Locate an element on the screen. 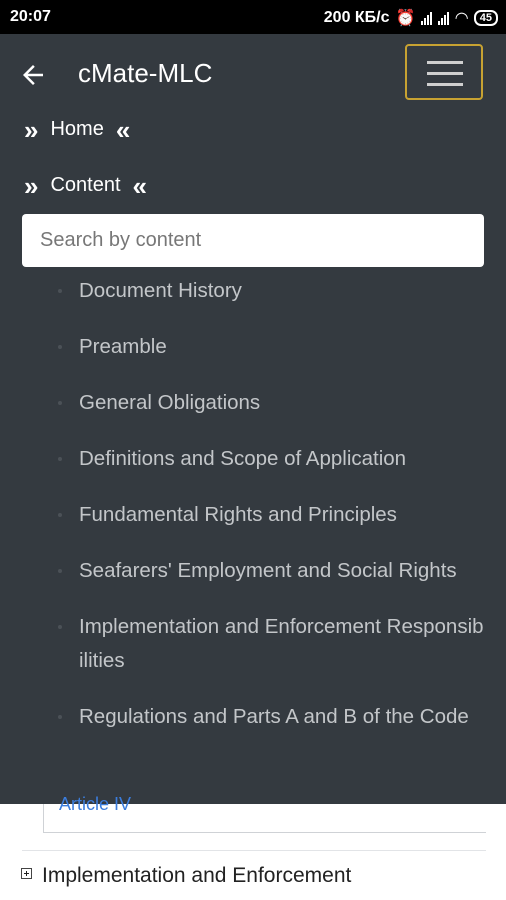  network-speed: 200 КБ/с is located at coordinates (356, 17).